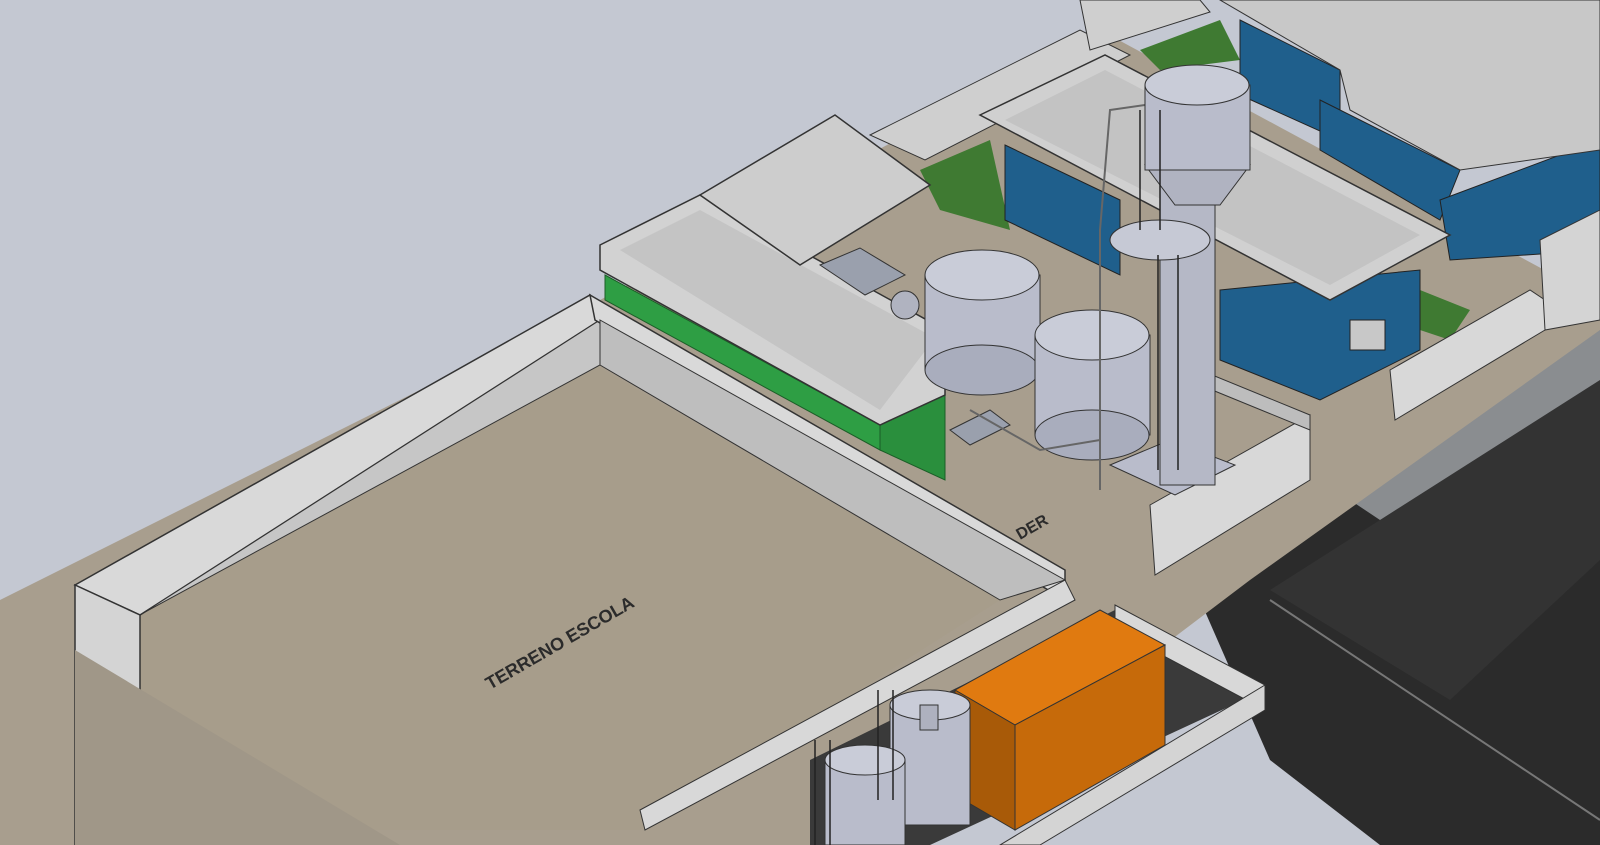  I want to click on window-opening, so click(1367, 335).